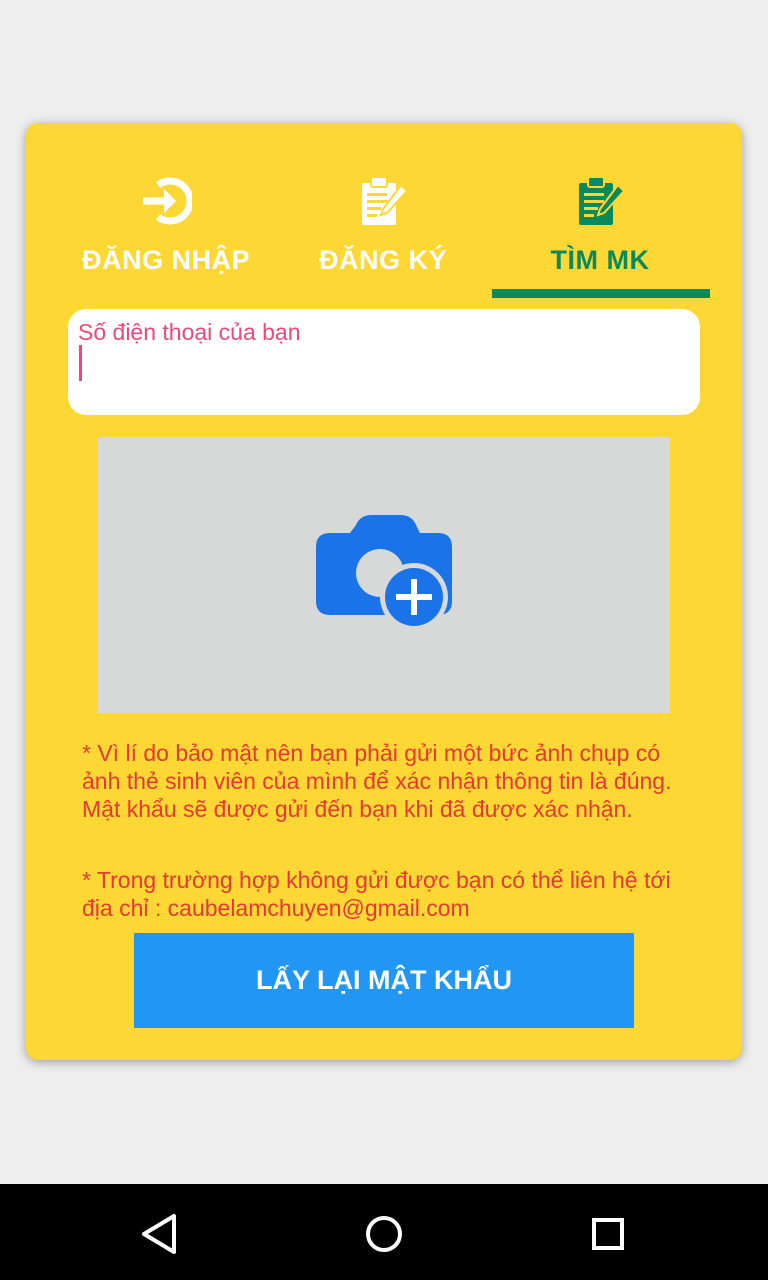 The image size is (768, 1280). I want to click on tab-find-password-label: TÌM MK, so click(600, 260).